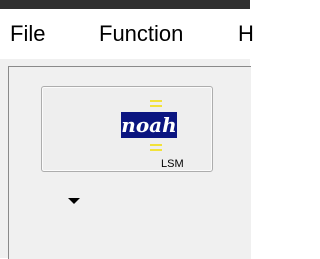 The height and width of the screenshot is (259, 320). What do you see at coordinates (125, 4) in the screenshot?
I see `window-title-bar-edge` at bounding box center [125, 4].